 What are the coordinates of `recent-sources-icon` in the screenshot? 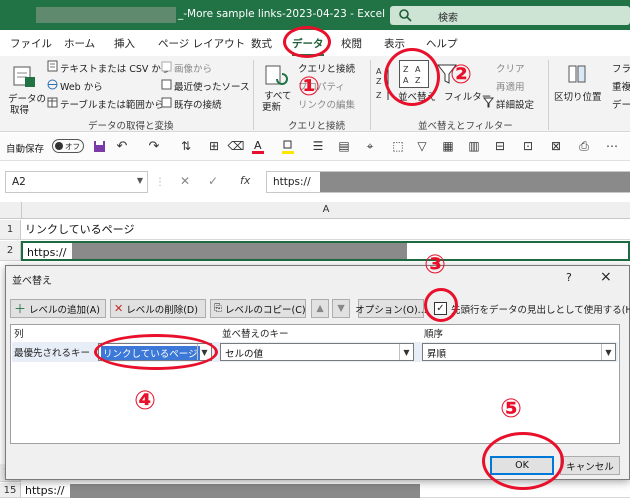 It's located at (166, 84).